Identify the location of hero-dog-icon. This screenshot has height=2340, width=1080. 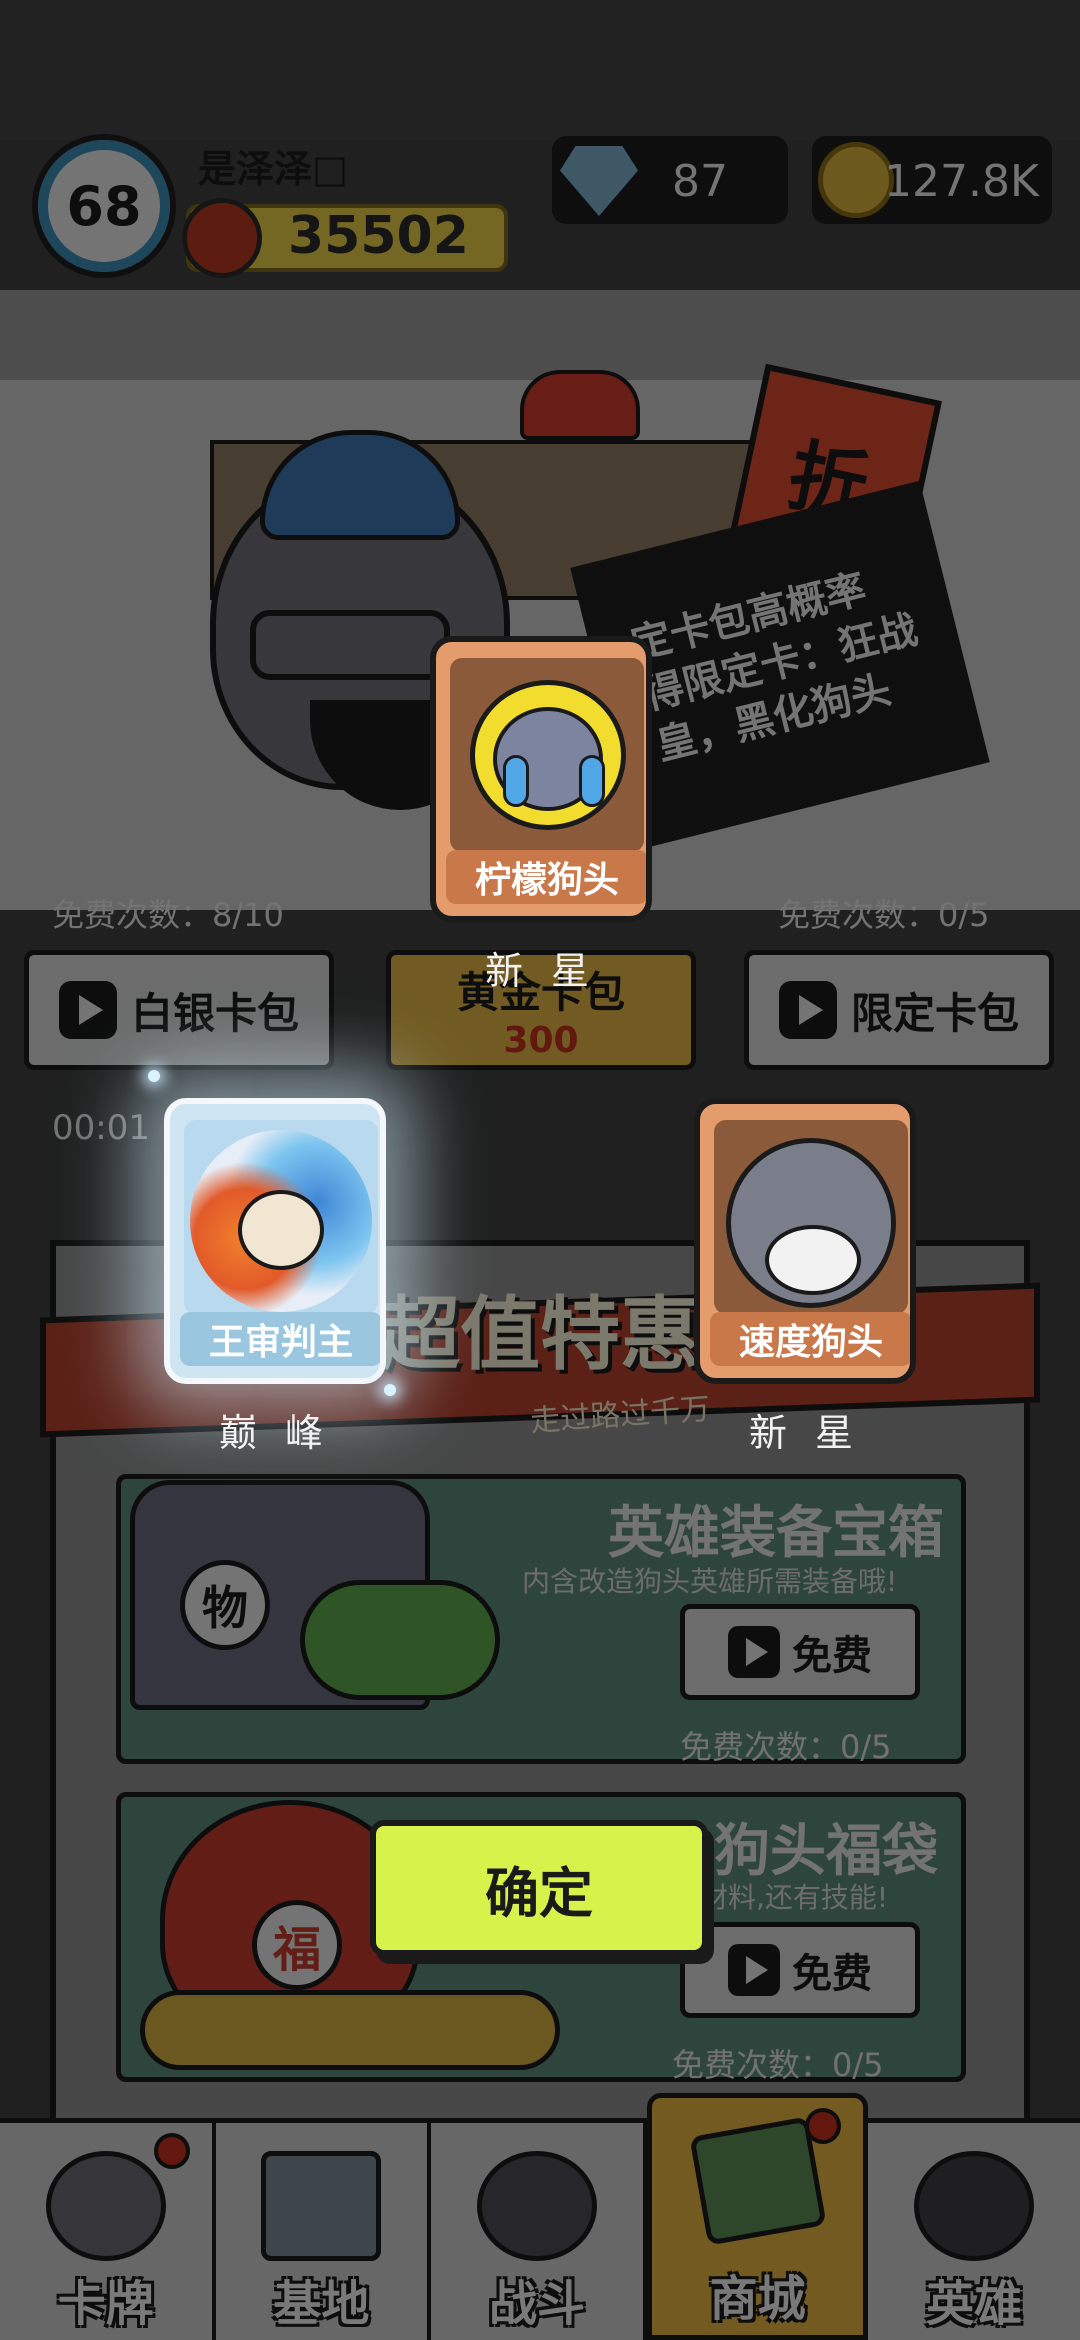
(974, 2206).